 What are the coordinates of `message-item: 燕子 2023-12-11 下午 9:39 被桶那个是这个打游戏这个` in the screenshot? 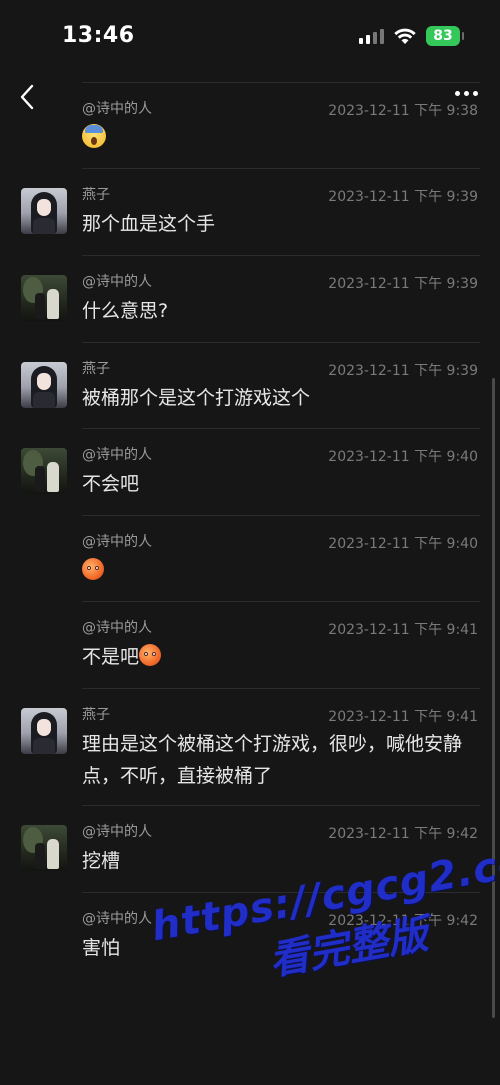 It's located at (250, 385).